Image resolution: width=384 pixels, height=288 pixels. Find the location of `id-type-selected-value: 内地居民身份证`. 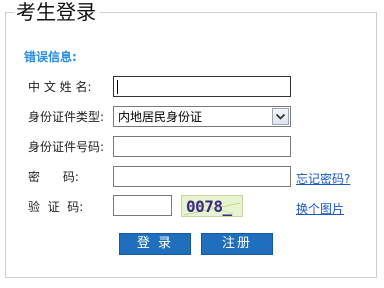

id-type-selected-value: 内地居民身份证 is located at coordinates (160, 117).